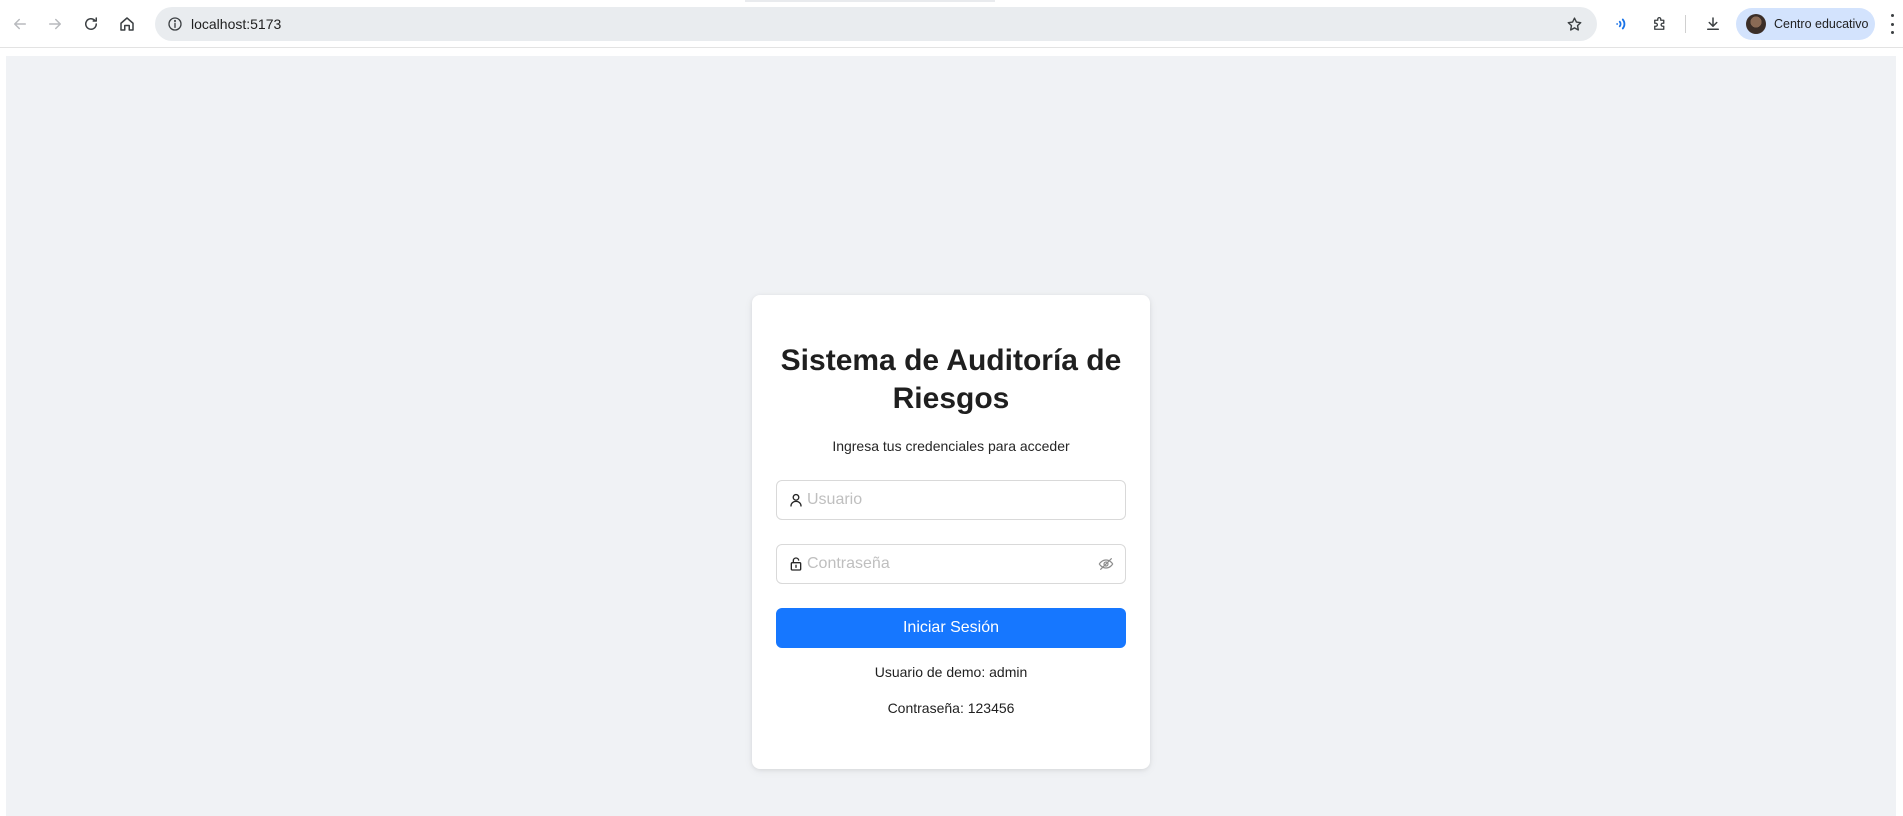  I want to click on back-button, so click(20, 24).